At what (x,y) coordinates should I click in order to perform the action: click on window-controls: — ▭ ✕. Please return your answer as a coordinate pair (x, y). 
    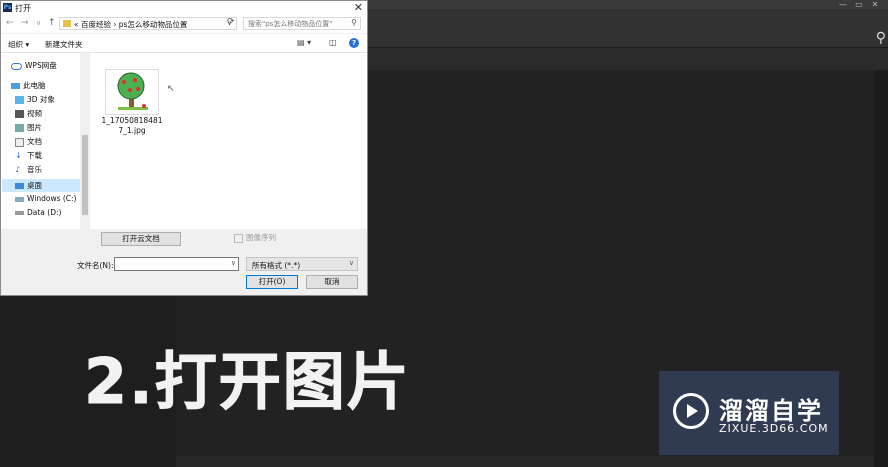
    Looking at the image, I should click on (862, 4).